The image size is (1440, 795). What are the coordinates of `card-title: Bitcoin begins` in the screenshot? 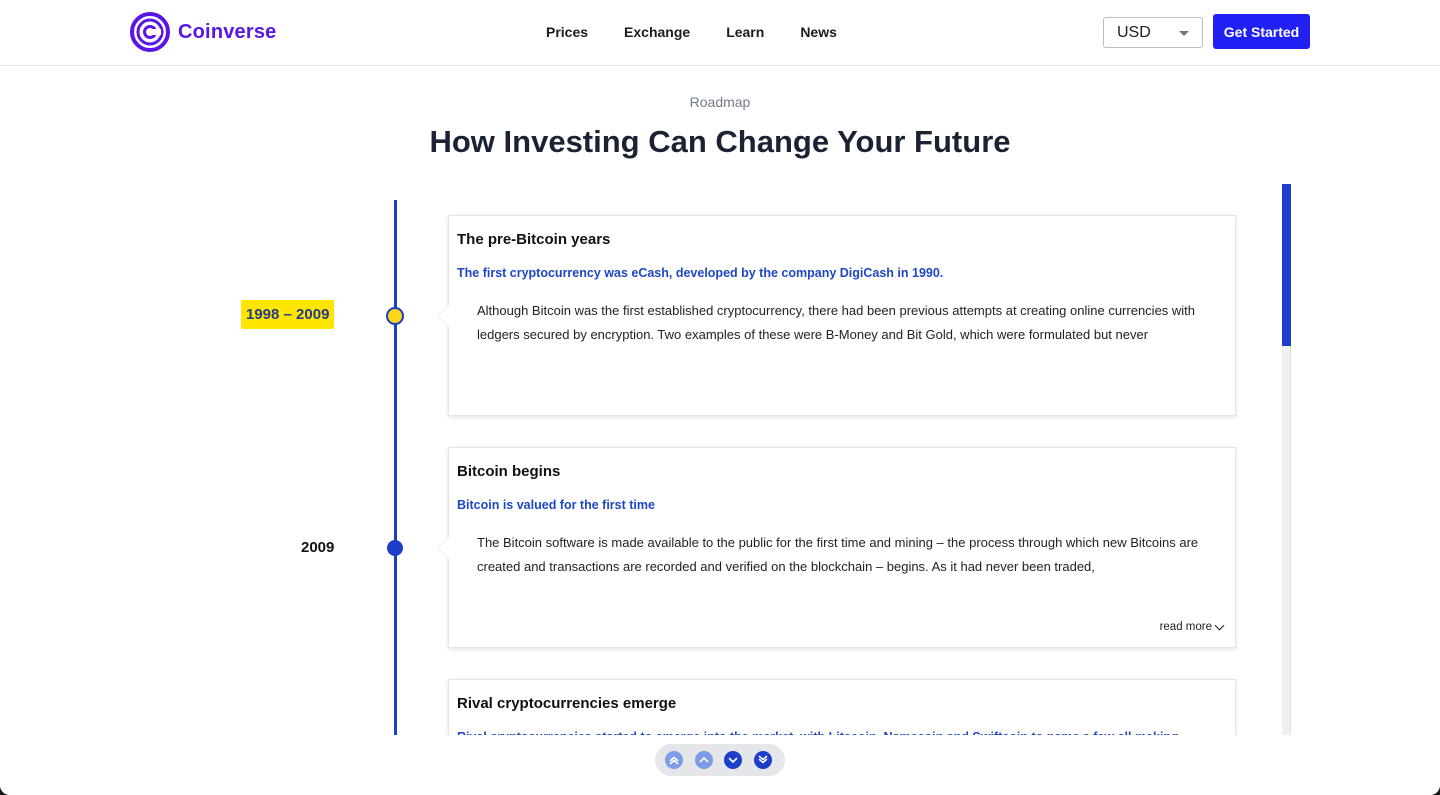 It's located at (509, 471).